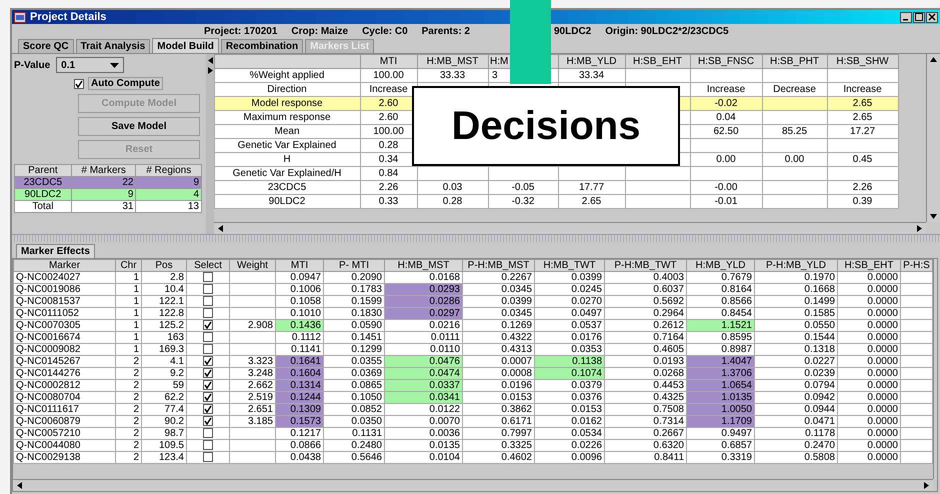  I want to click on table-cell: 62.50, so click(726, 131).